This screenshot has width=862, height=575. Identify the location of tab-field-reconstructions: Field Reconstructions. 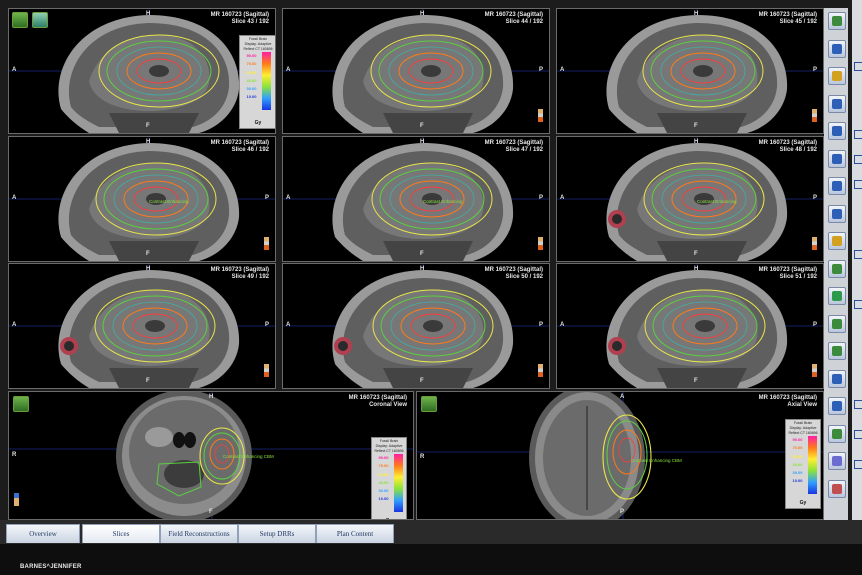
(199, 533).